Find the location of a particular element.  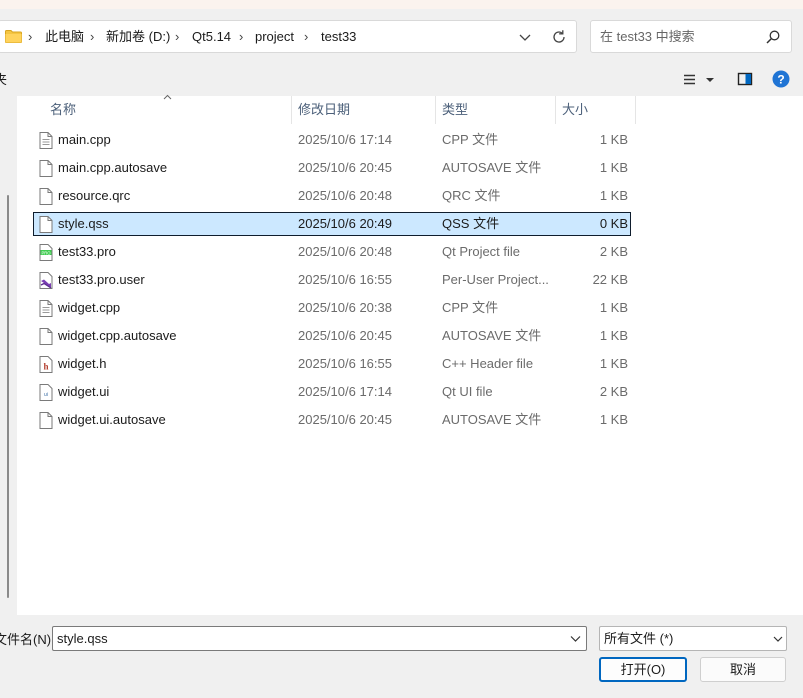

file-type: AUTOSAVE 文件 is located at coordinates (492, 419).